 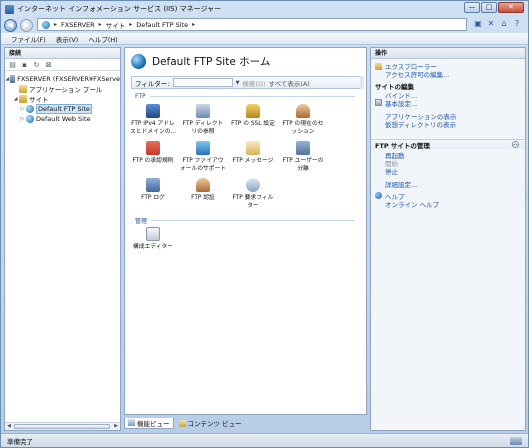 What do you see at coordinates (15, 99) in the screenshot?
I see `collapse-icon: ◢` at bounding box center [15, 99].